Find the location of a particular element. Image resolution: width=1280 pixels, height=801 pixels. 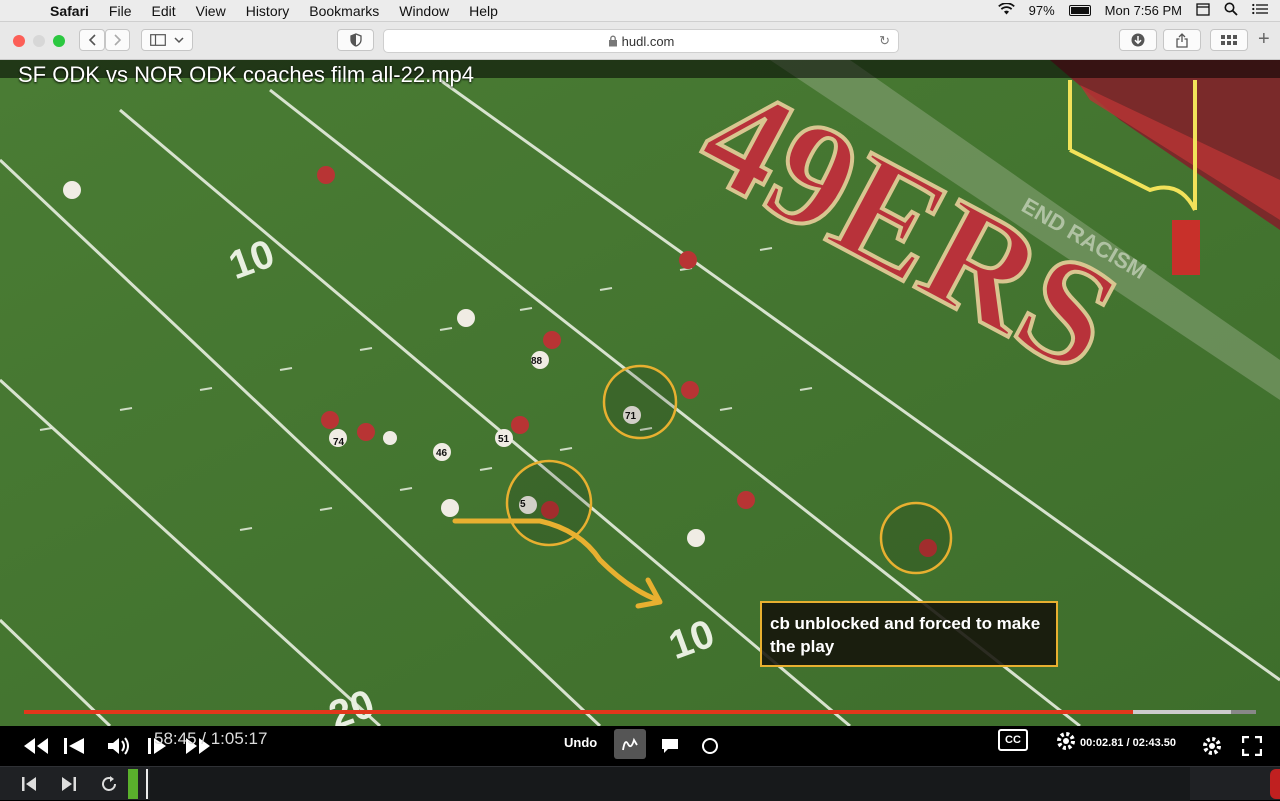

battery-icon is located at coordinates (1079, 10).